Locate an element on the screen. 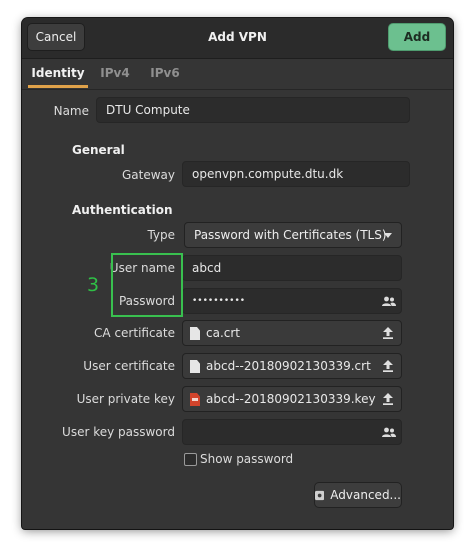 This screenshot has height=552, width=474. gateway-label: Gateway is located at coordinates (148, 175).